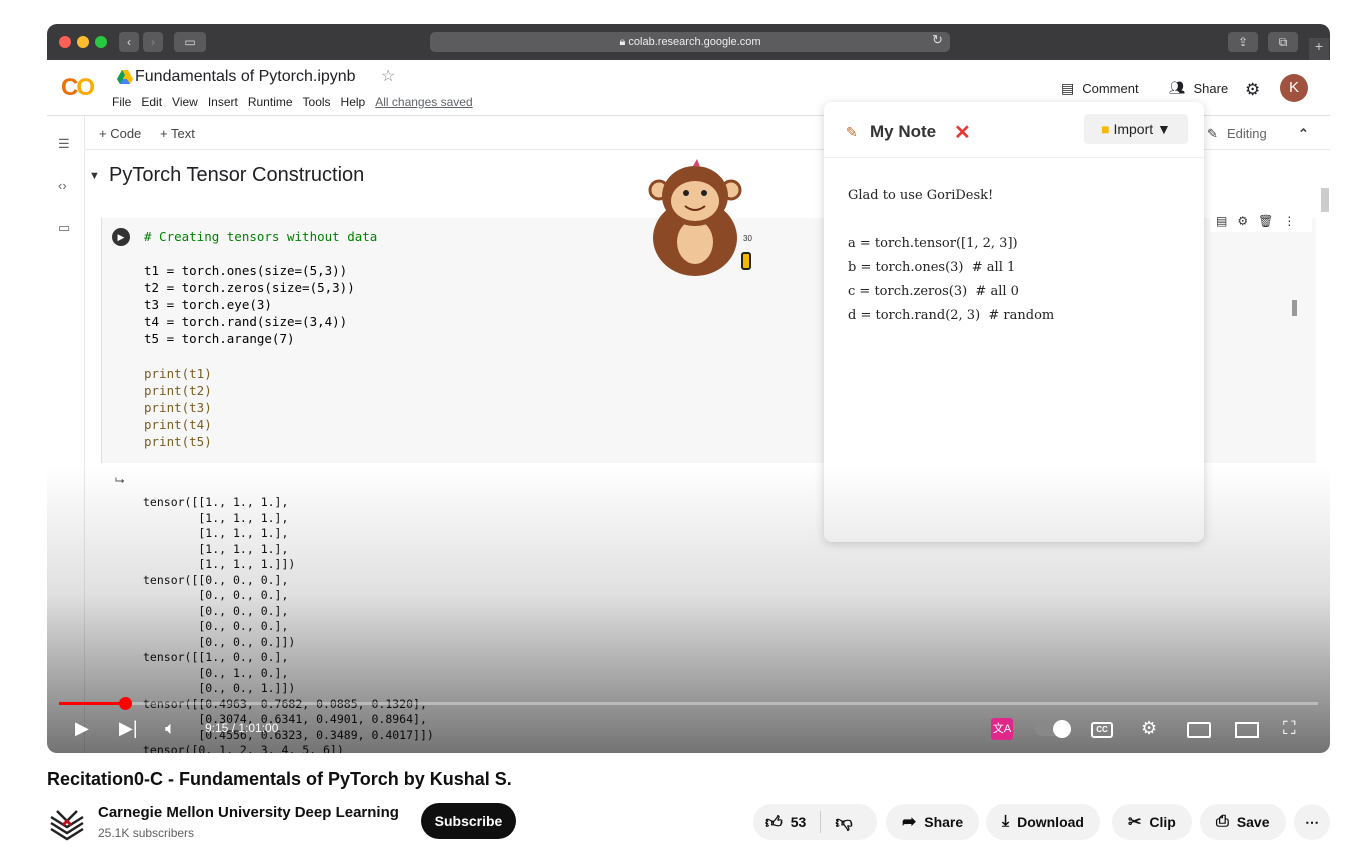  I want to click on colab-logo: CO, so click(78, 88).